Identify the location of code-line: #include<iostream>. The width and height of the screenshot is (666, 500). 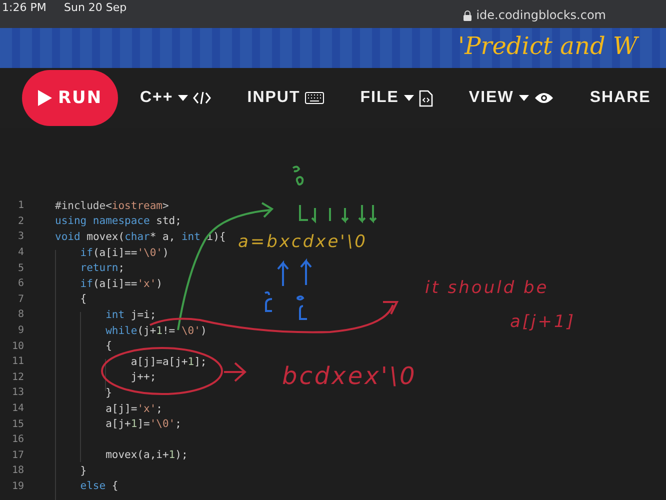
(112, 206).